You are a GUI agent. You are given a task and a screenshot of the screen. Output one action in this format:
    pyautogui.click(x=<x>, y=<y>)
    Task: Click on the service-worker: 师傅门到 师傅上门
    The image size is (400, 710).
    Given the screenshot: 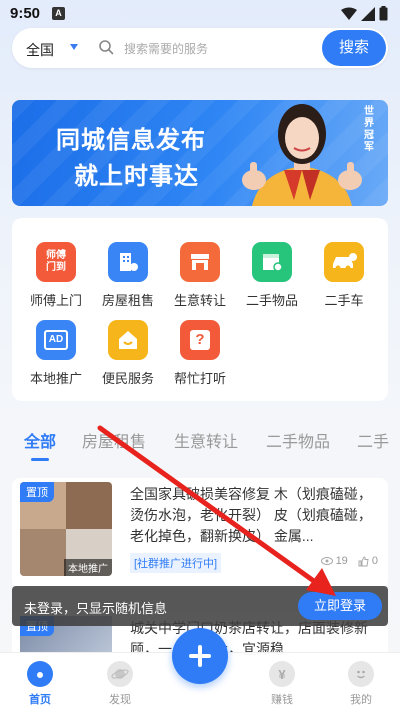 What is the action you would take?
    pyautogui.click(x=56, y=275)
    